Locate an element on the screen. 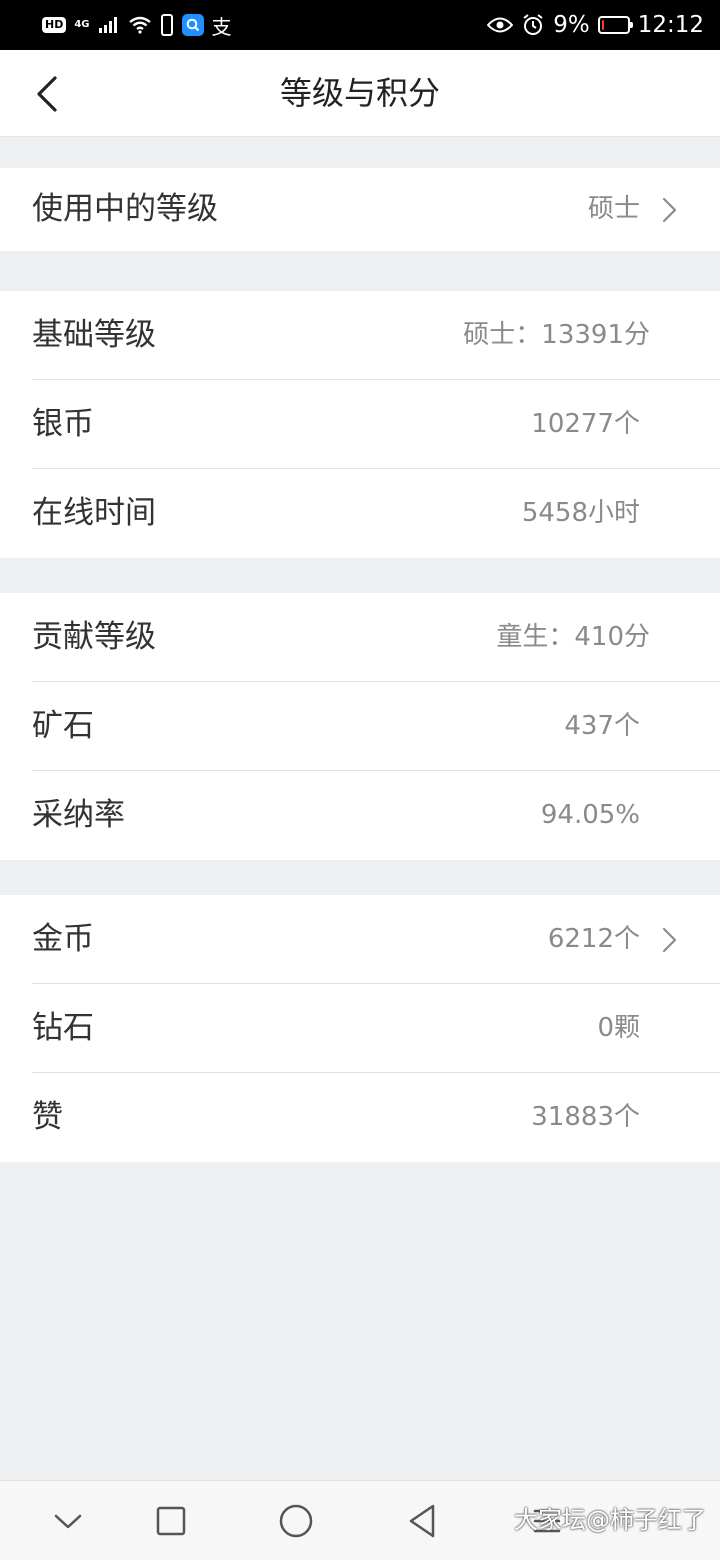 Image resolution: width=720 pixels, height=1560 pixels. current-level-value: 硕士 is located at coordinates (613, 209).